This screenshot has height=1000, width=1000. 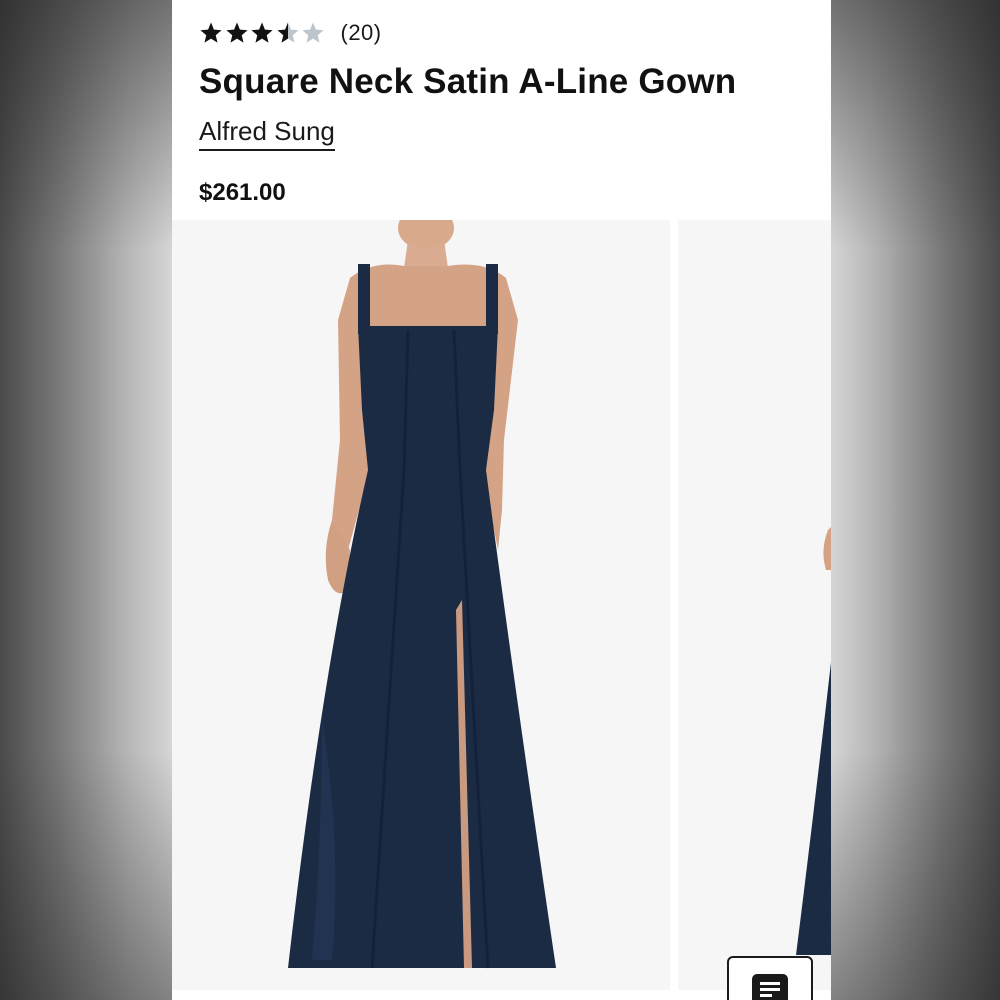 I want to click on list-icon, so click(x=770, y=987).